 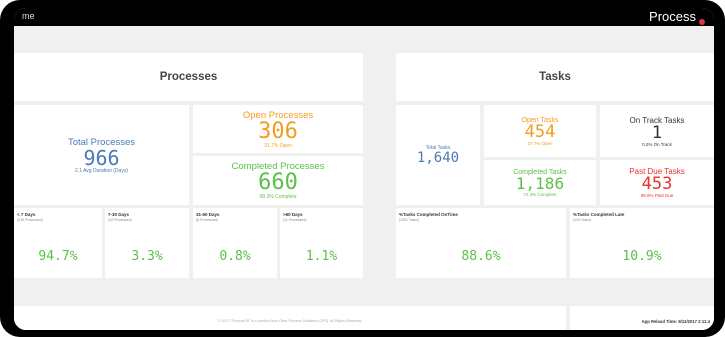 What do you see at coordinates (119, 214) in the screenshot?
I see `bucket-label: 7-30 Days` at bounding box center [119, 214].